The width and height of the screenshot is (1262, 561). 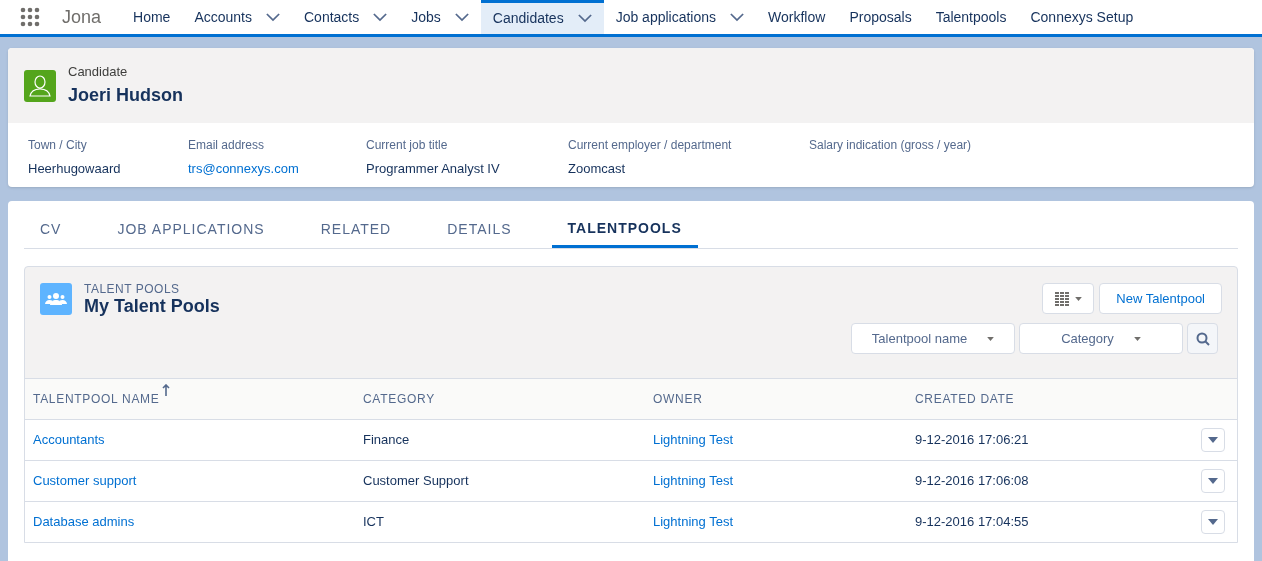 What do you see at coordinates (58, 145) in the screenshot?
I see `field-label: Town / City` at bounding box center [58, 145].